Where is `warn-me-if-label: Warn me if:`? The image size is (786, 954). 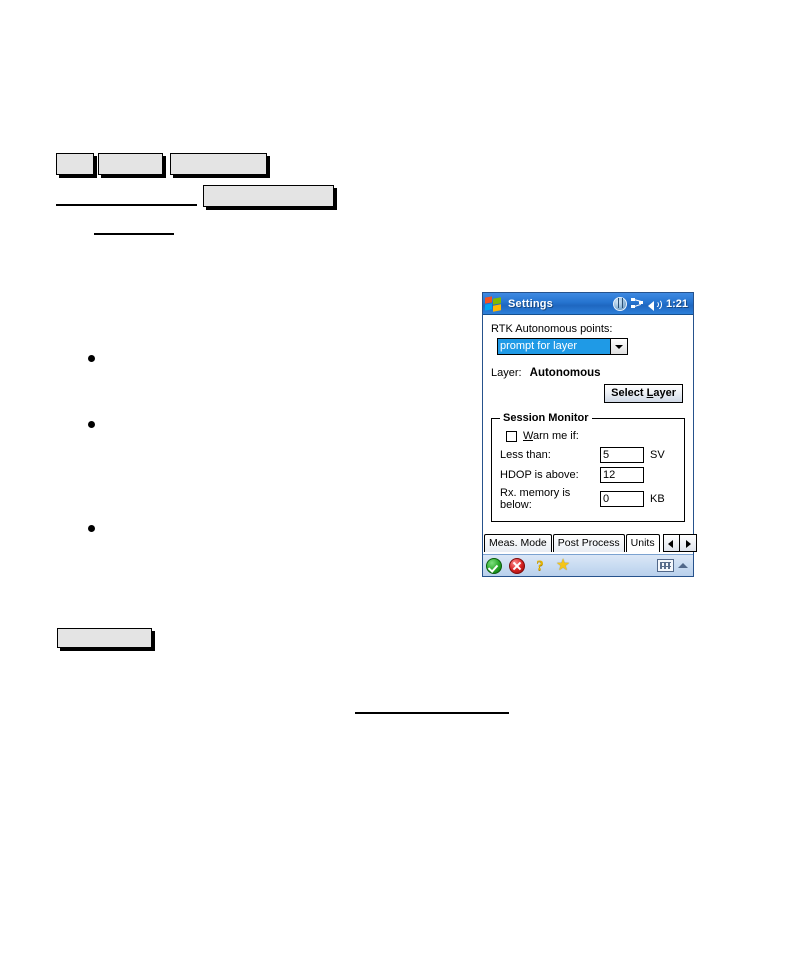
warn-me-if-label: Warn me if: is located at coordinates (551, 436).